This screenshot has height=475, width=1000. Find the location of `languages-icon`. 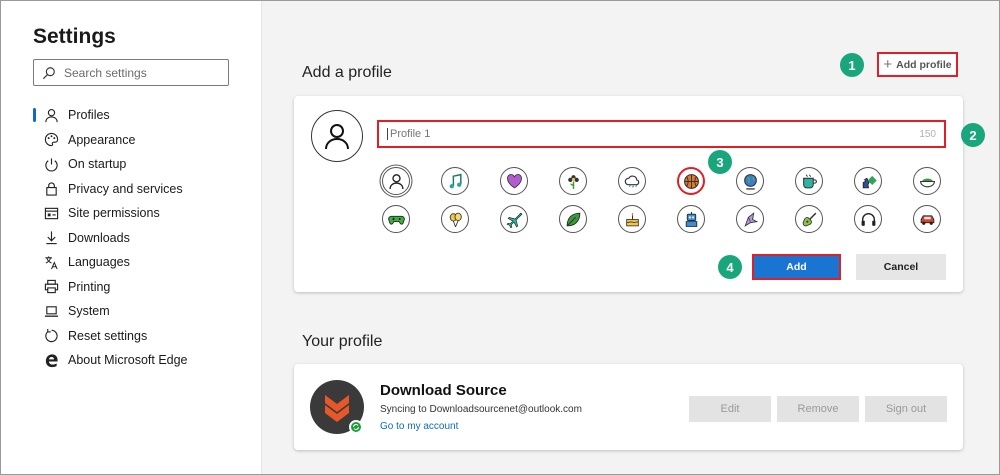

languages-icon is located at coordinates (51, 262).